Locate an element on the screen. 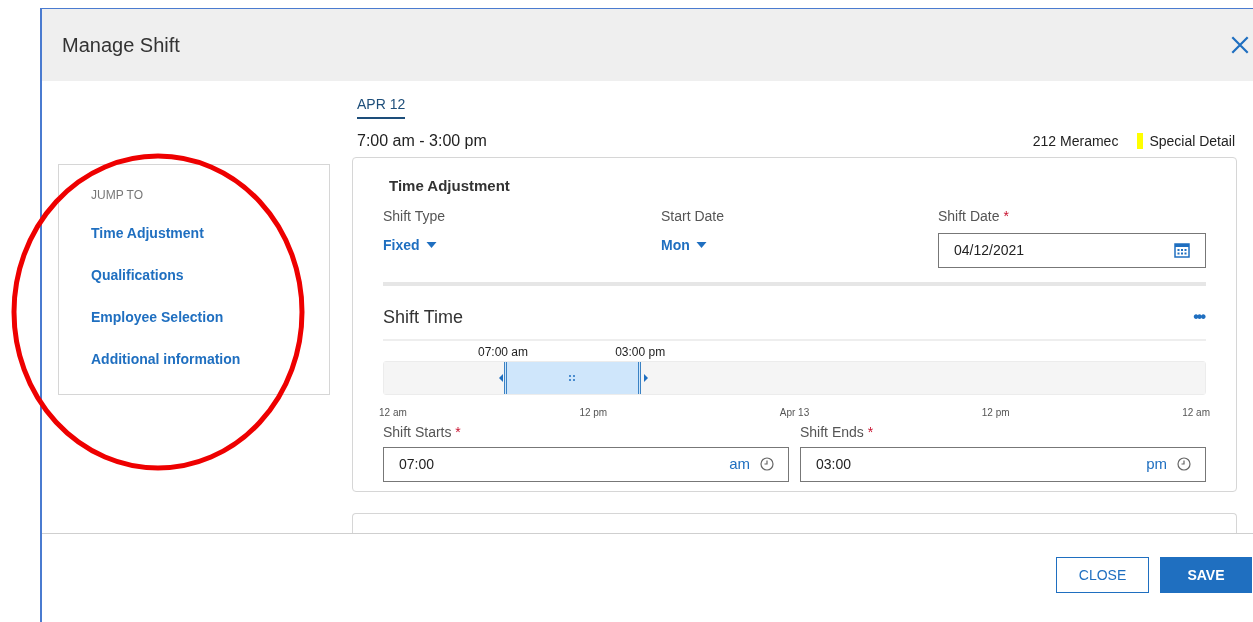  jump-link: Additional information is located at coordinates (166, 359).